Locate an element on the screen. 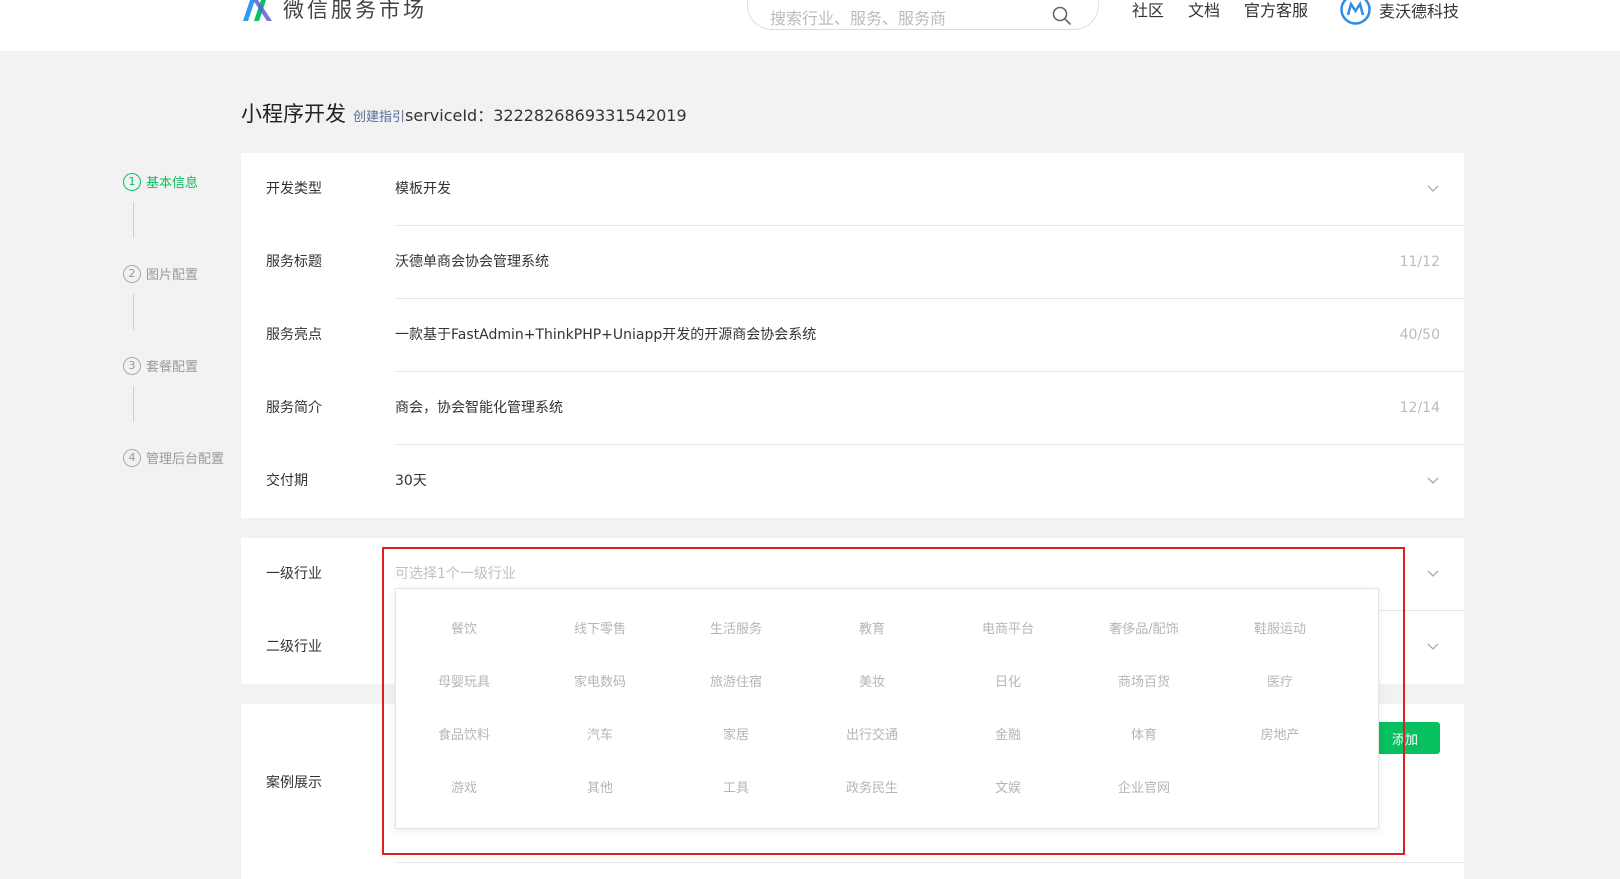 This screenshot has height=879, width=1620. field-label: 服务亮点 is located at coordinates (294, 335).